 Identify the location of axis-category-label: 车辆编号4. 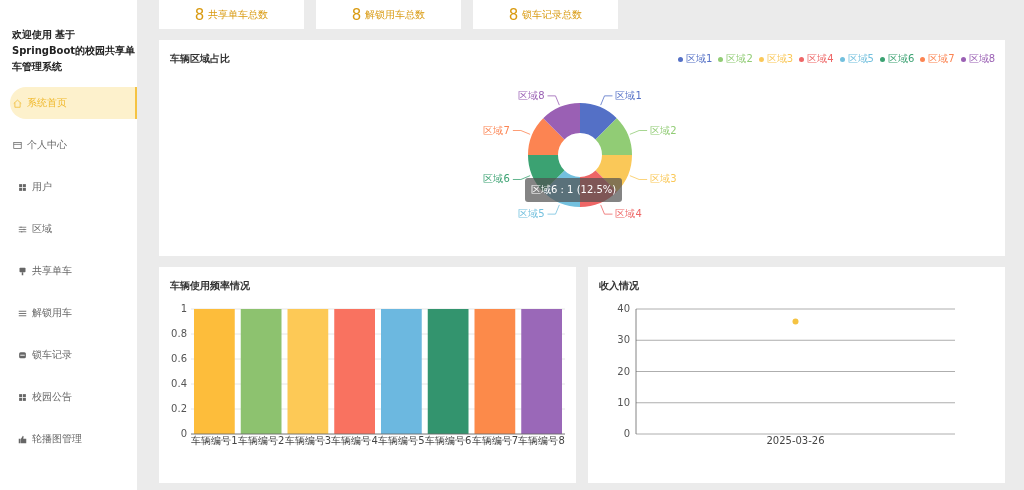
(354, 440).